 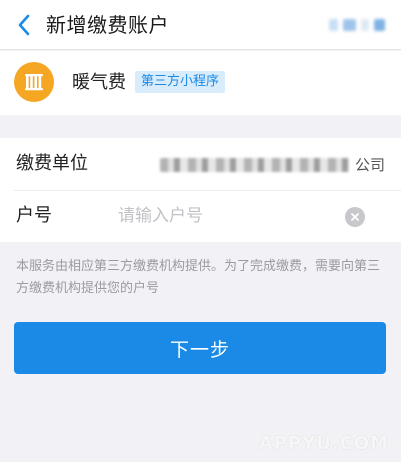 What do you see at coordinates (357, 25) in the screenshot?
I see `header-right-obscured` at bounding box center [357, 25].